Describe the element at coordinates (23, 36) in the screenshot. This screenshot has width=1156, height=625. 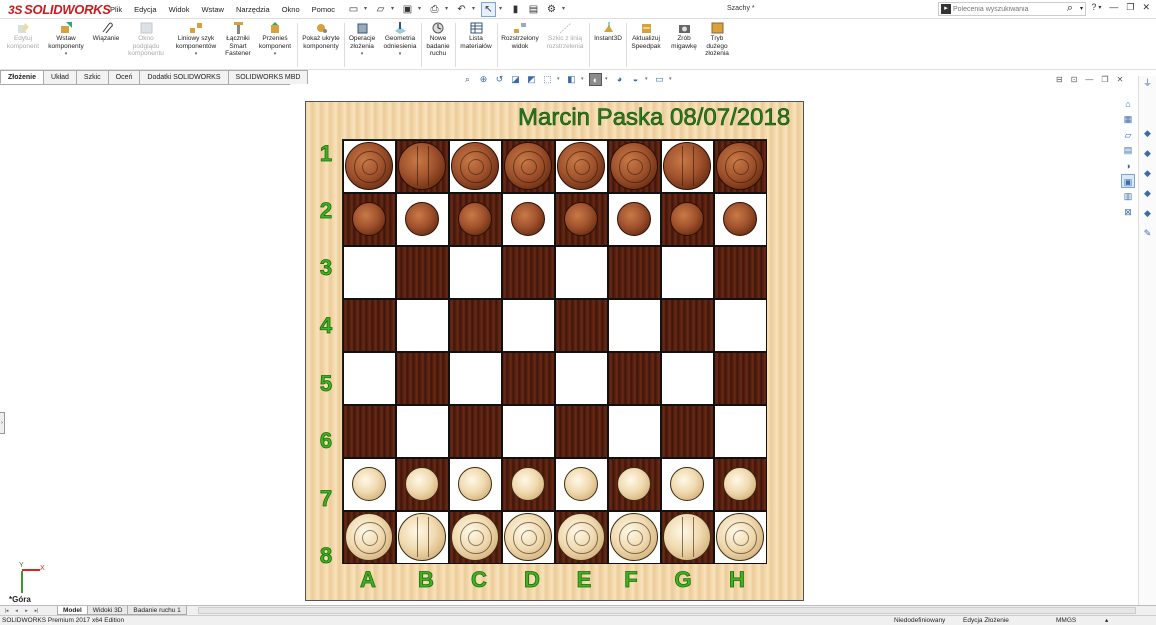
I see `edit-component-button: Edytuj komponent` at that location.